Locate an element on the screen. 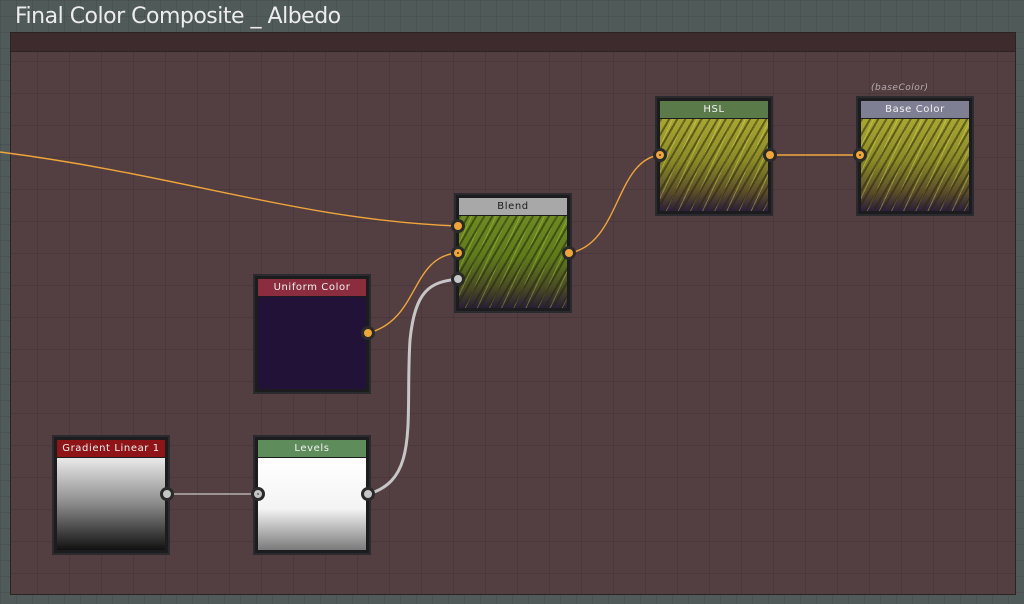 The image size is (1024, 604). hsl-node: HSL is located at coordinates (714, 156).